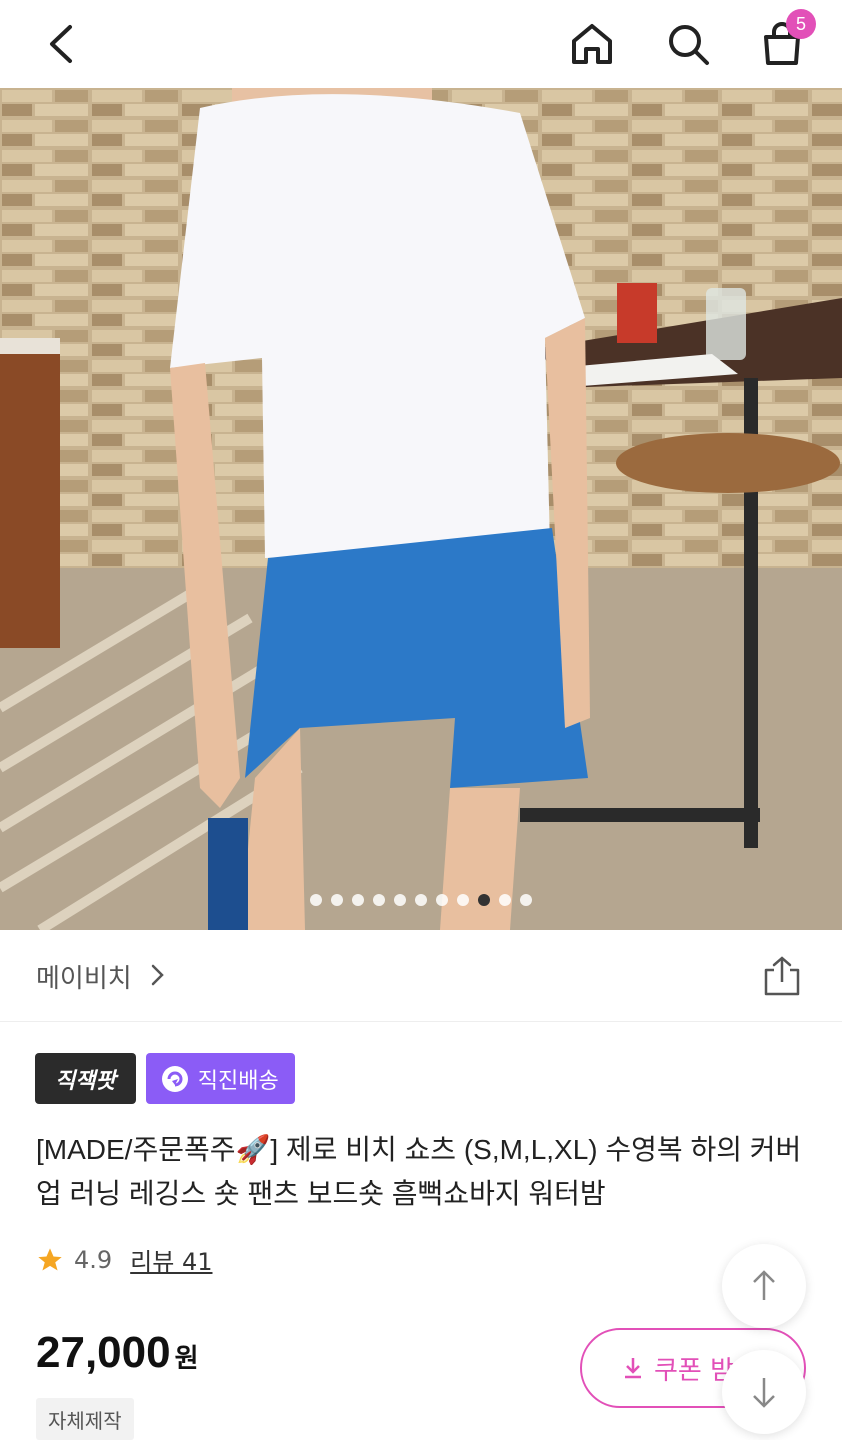 The width and height of the screenshot is (842, 1440). Describe the element at coordinates (50, 1258) in the screenshot. I see `star-icon` at that location.